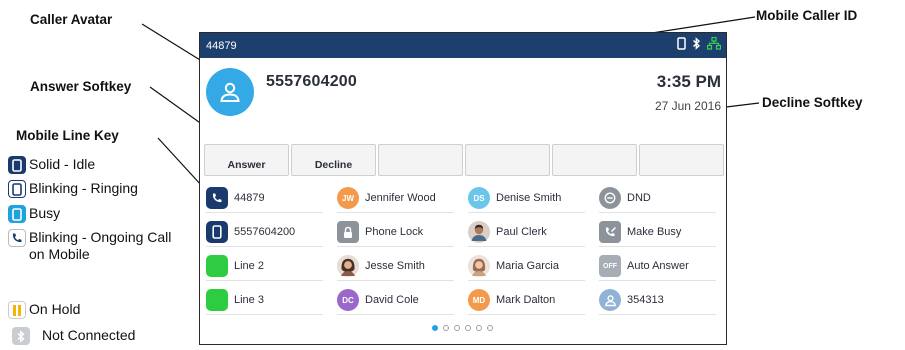 Image resolution: width=905 pixels, height=350 pixels. I want to click on softkey-bar: Answer Decline, so click(464, 160).